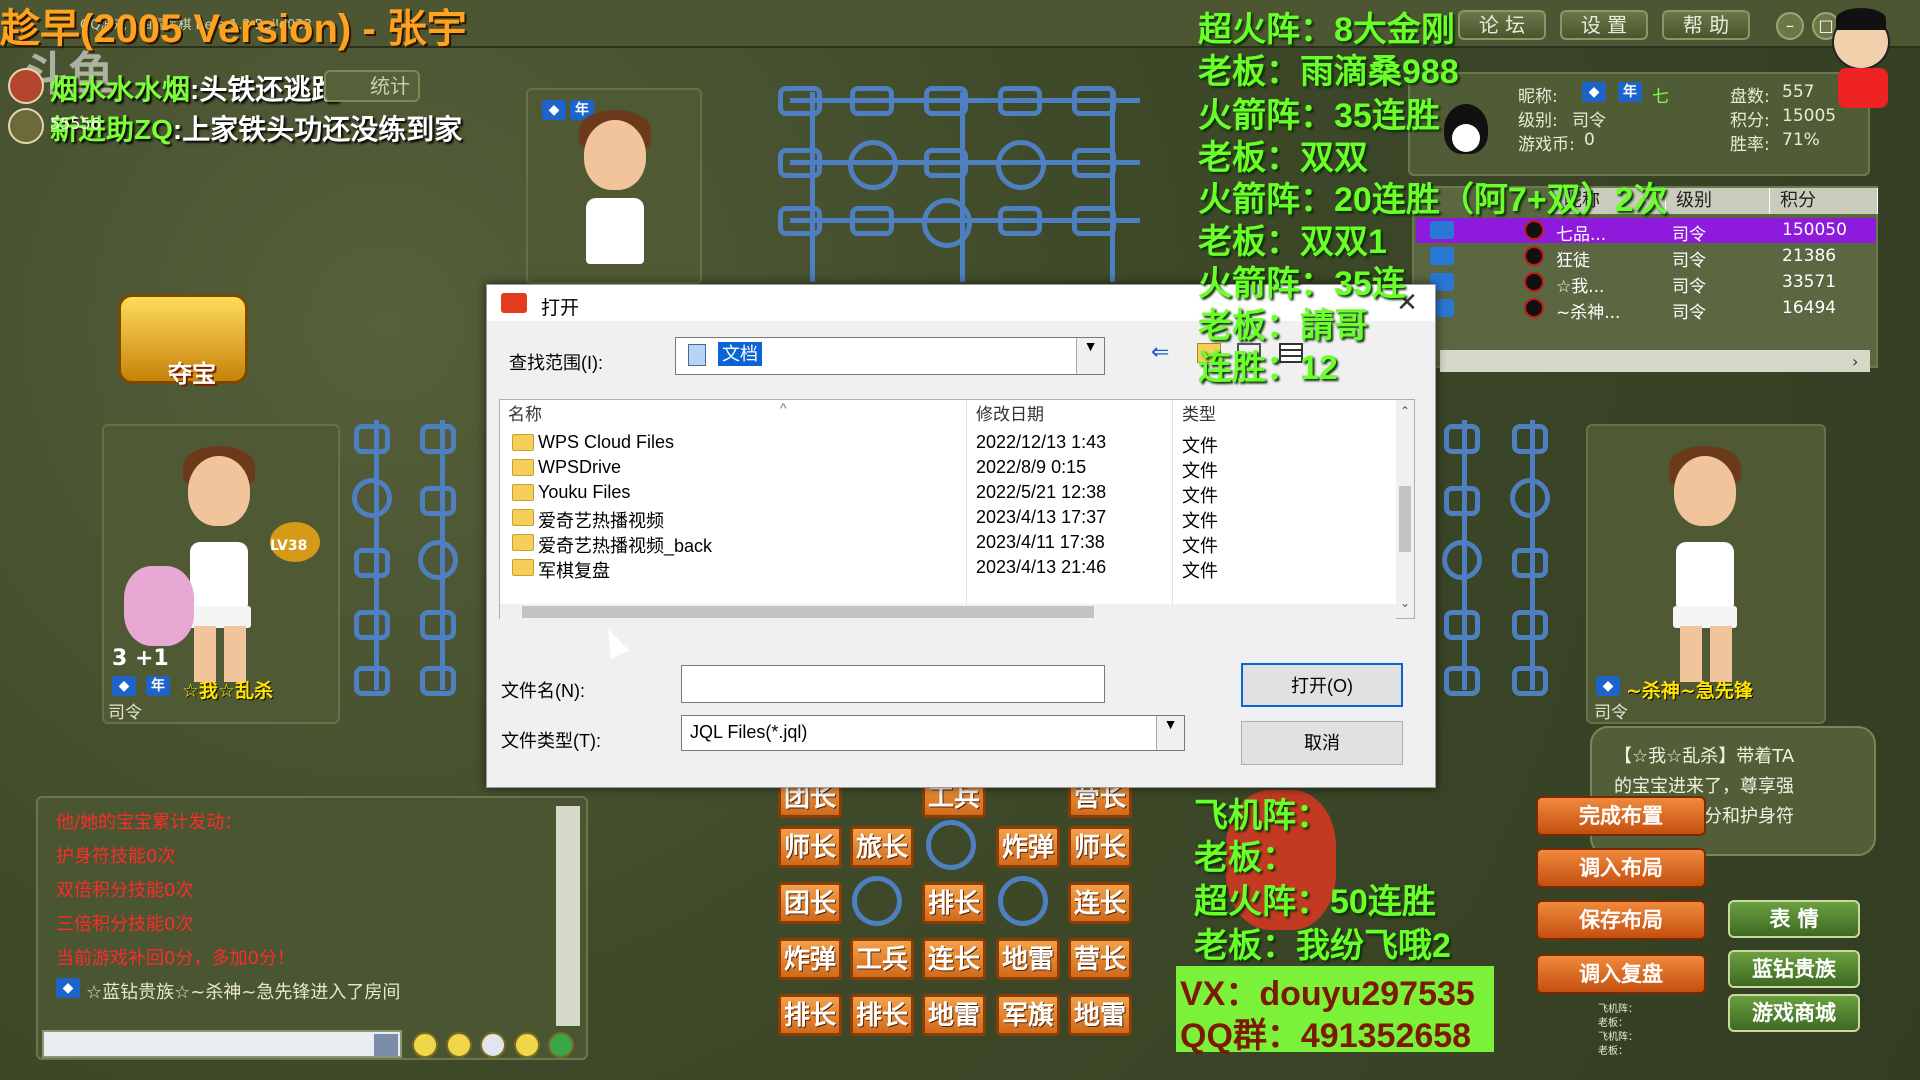  Describe the element at coordinates (1621, 974) in the screenshot. I see `load-replay-button: 调入复盘` at that location.